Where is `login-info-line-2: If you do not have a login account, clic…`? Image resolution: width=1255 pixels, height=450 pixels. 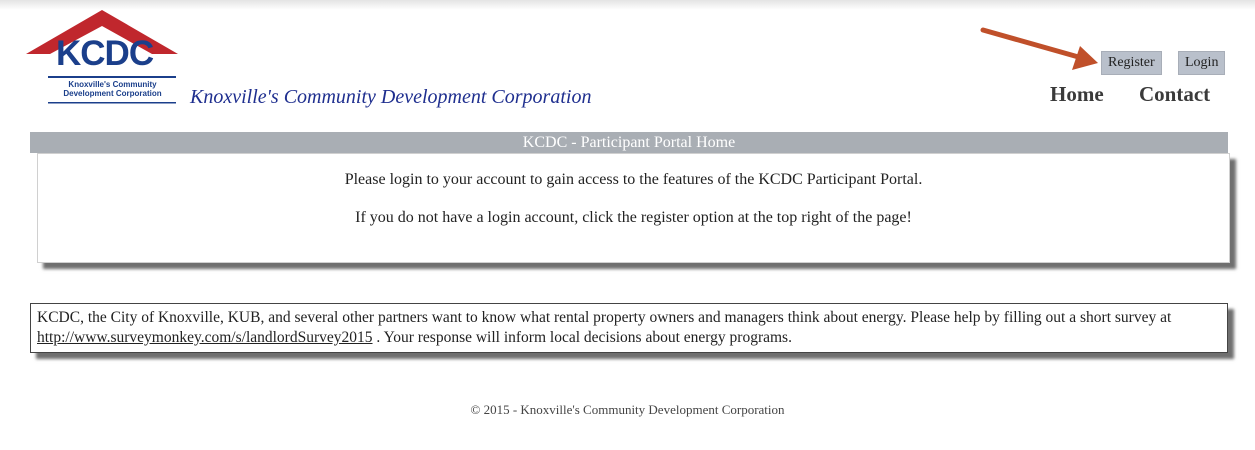
login-info-line-2: If you do not have a login account, clic… is located at coordinates (633, 217).